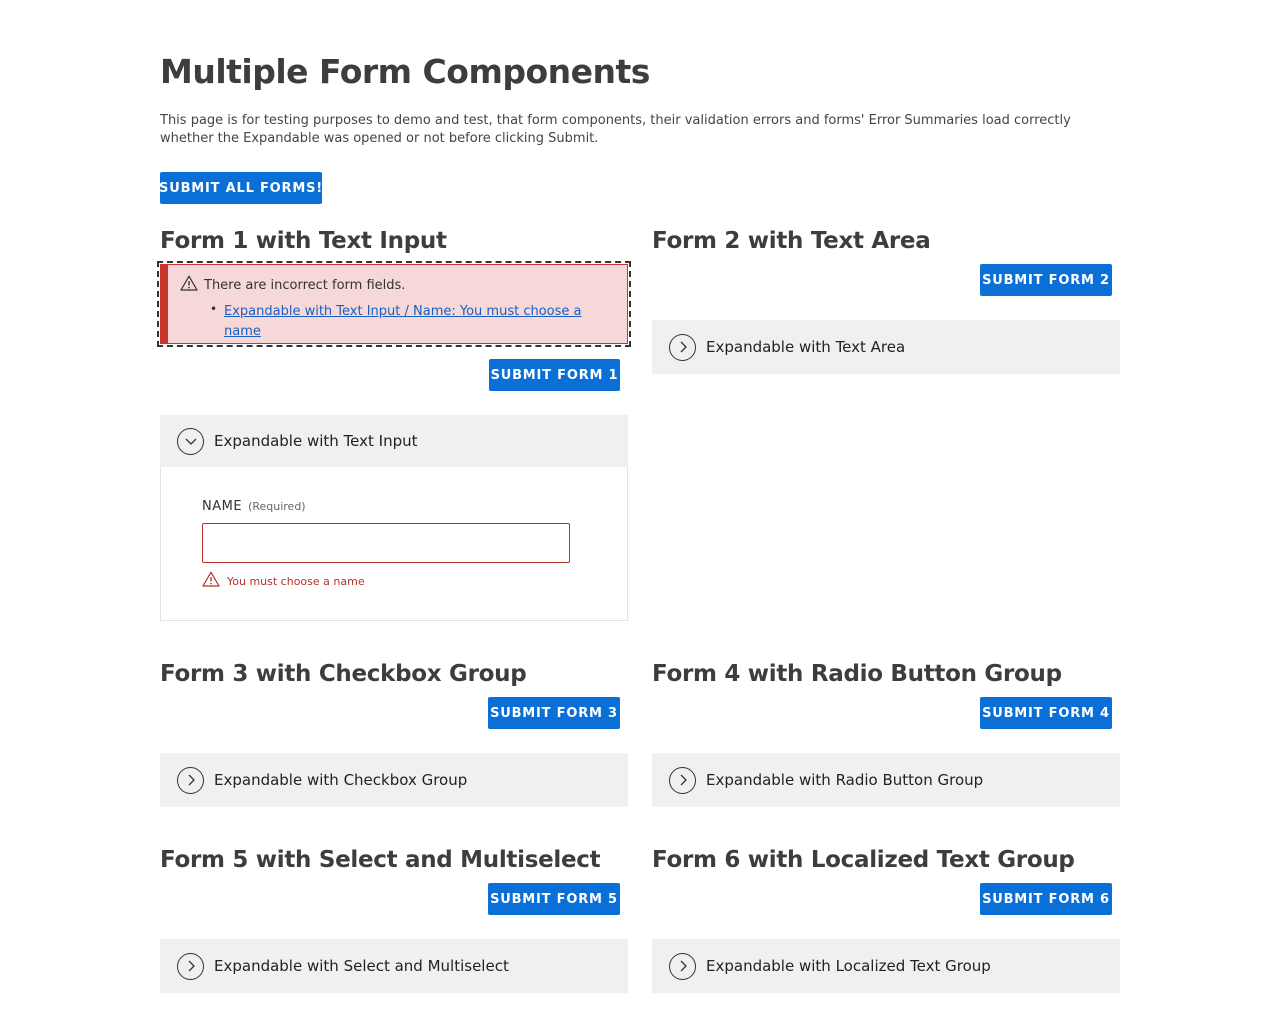  Describe the element at coordinates (303, 241) in the screenshot. I see `form-1-title: Form 1 with Text Input` at that location.